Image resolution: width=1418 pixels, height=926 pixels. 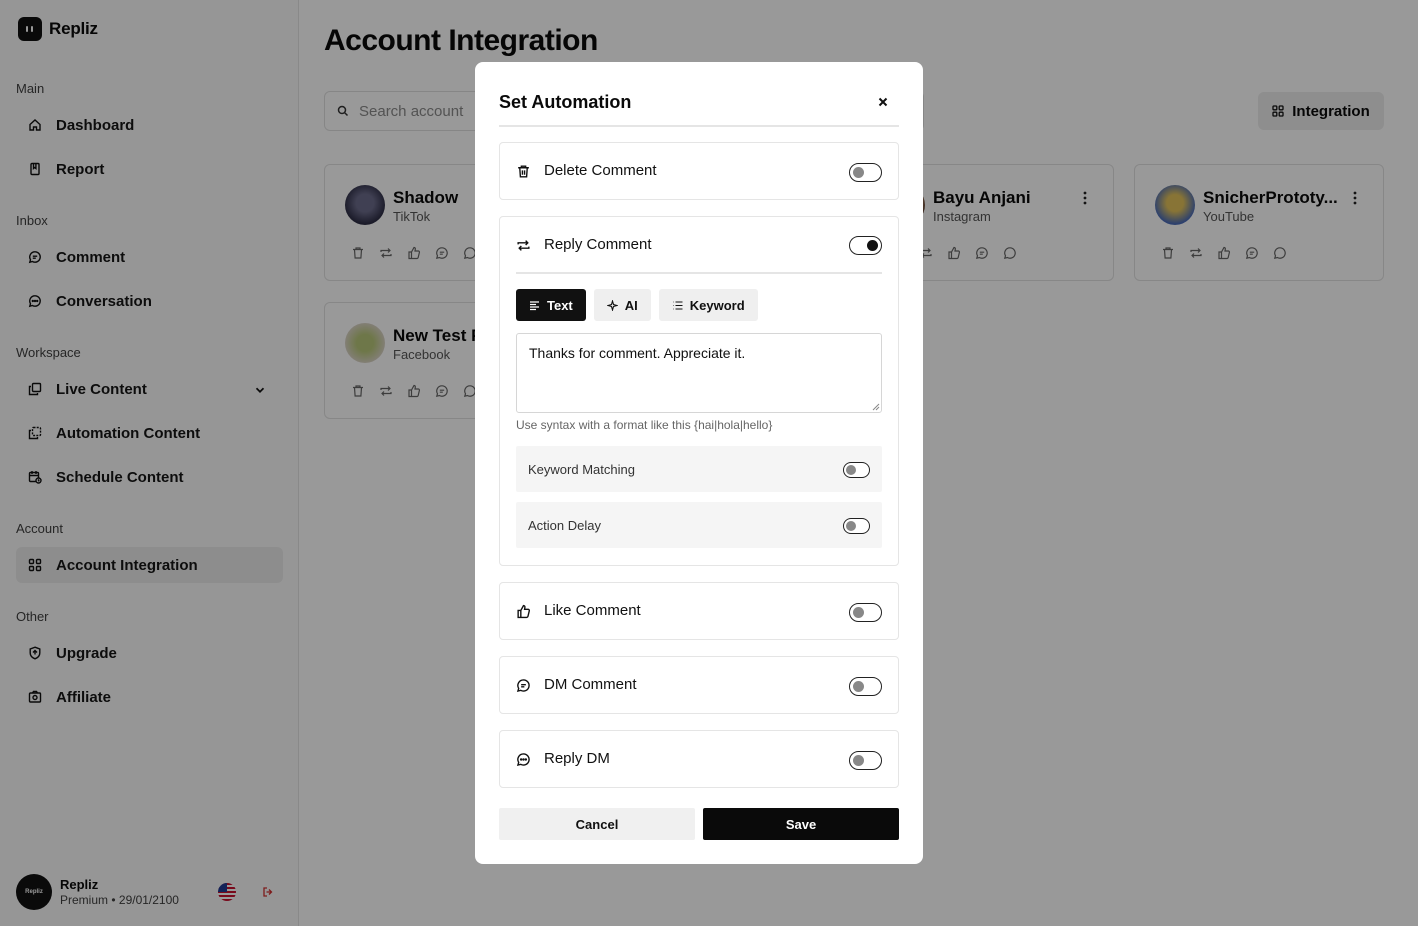 I want to click on dm-comment-section: DM Comment, so click(x=699, y=685).